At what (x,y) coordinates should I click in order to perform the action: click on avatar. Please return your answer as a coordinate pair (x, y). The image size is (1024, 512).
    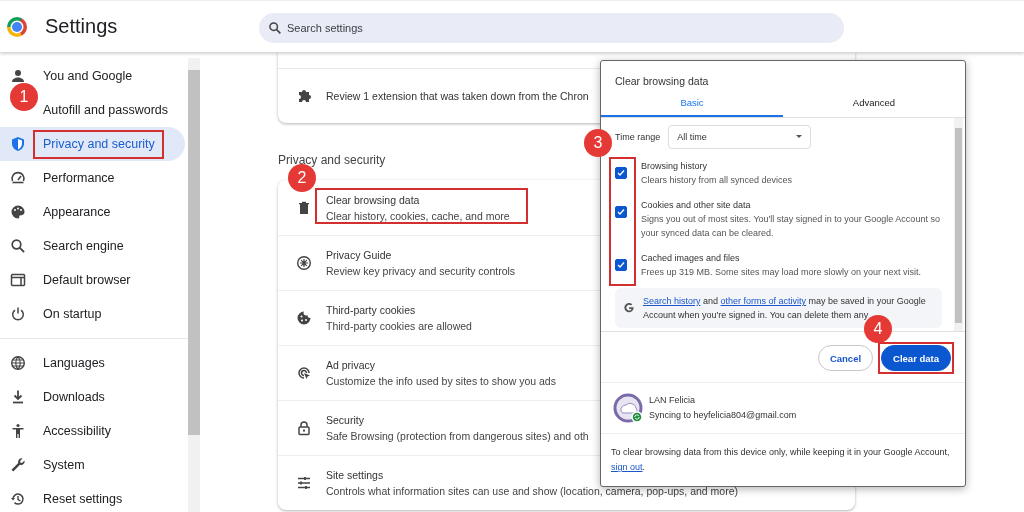
    Looking at the image, I should click on (628, 408).